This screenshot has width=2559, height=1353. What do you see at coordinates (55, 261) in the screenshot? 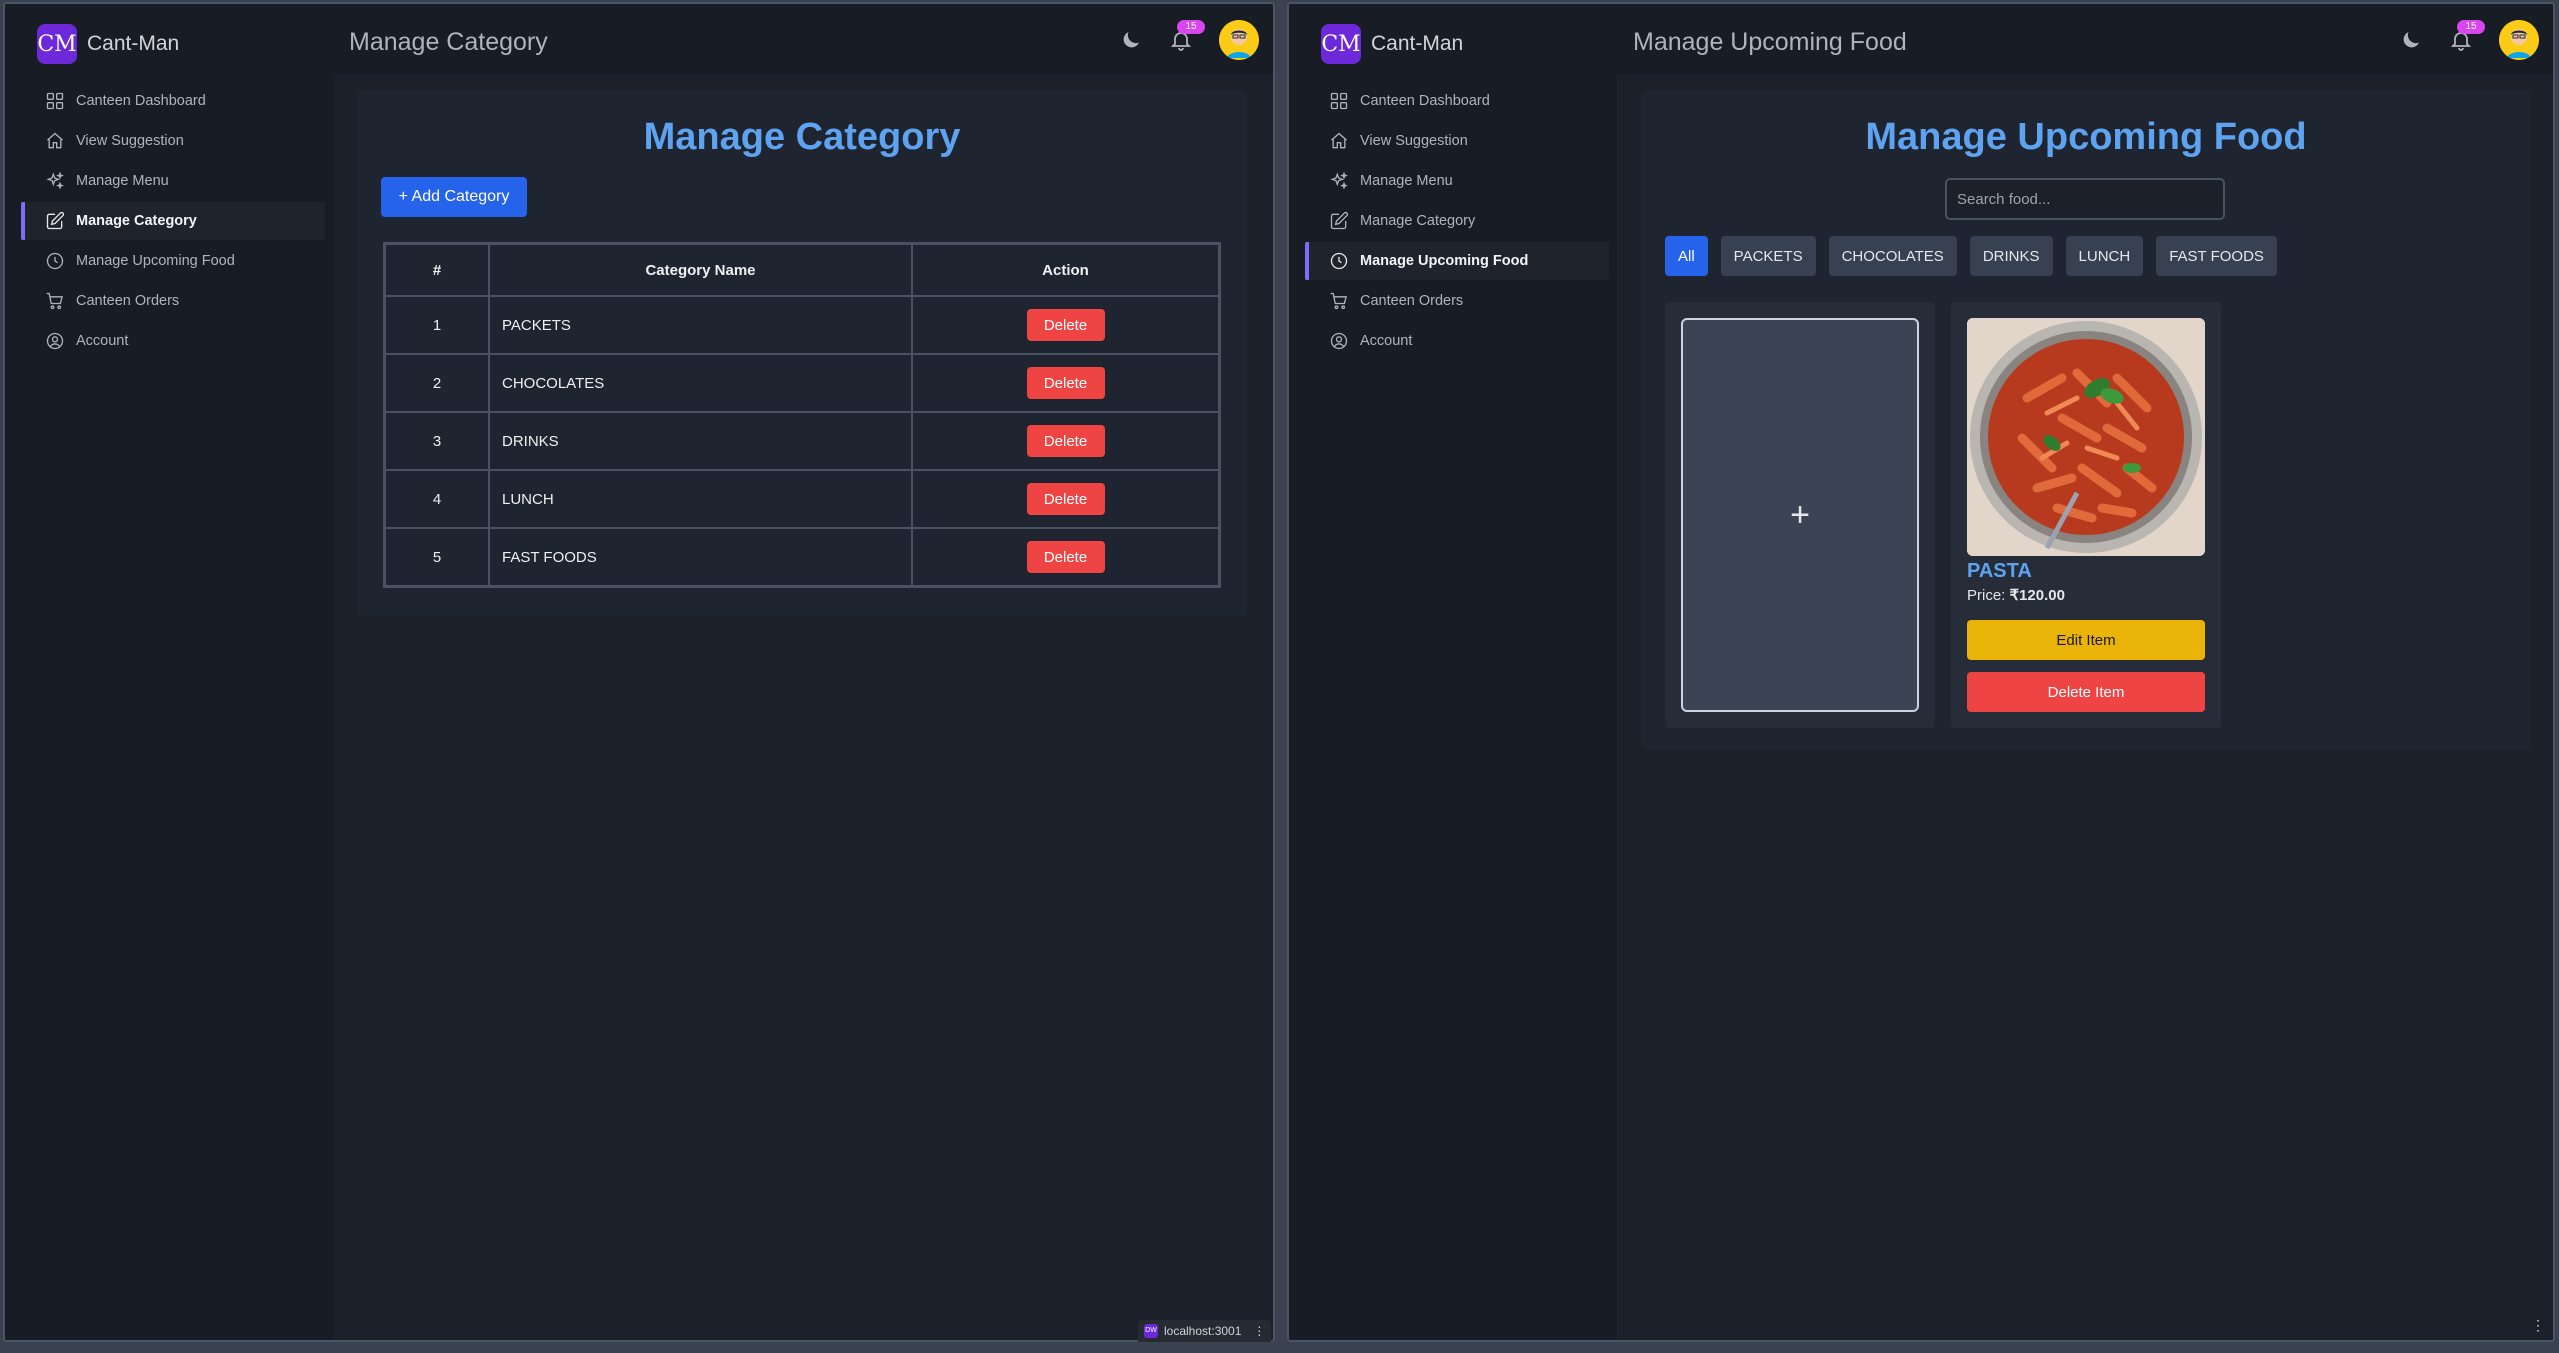
I see `clock-icon` at bounding box center [55, 261].